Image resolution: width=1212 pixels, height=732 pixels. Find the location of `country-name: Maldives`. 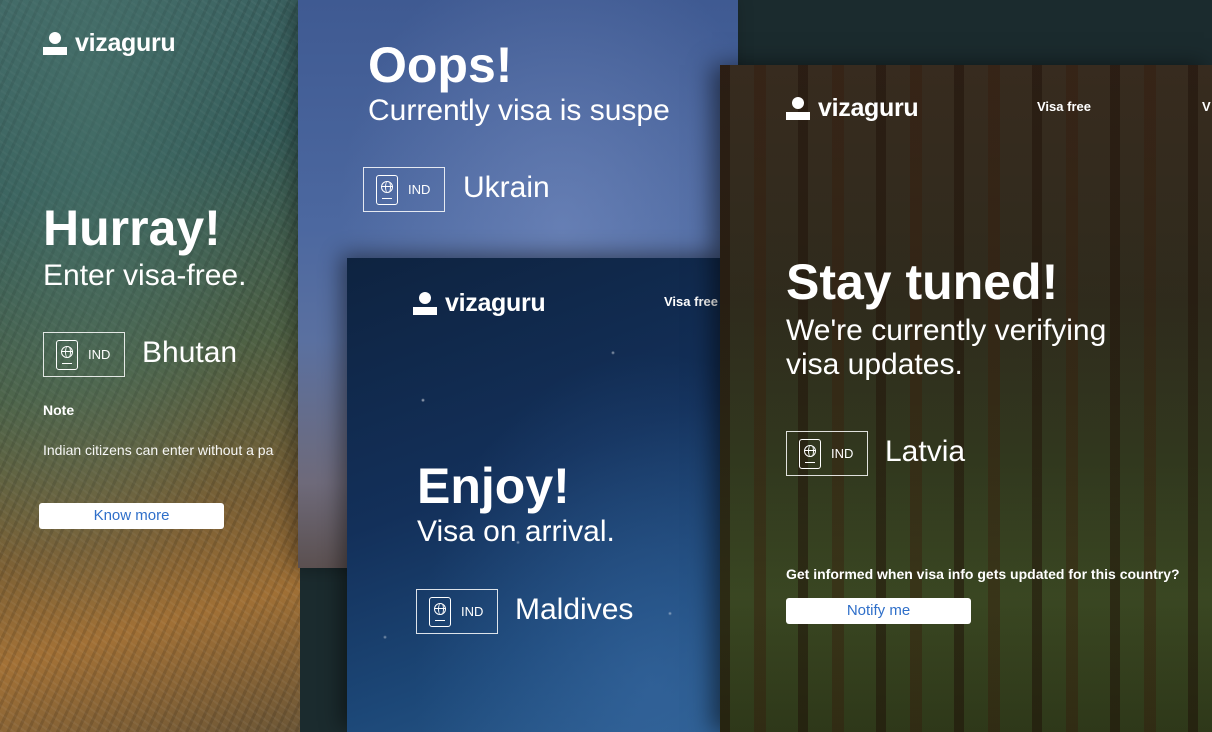

country-name: Maldives is located at coordinates (574, 609).